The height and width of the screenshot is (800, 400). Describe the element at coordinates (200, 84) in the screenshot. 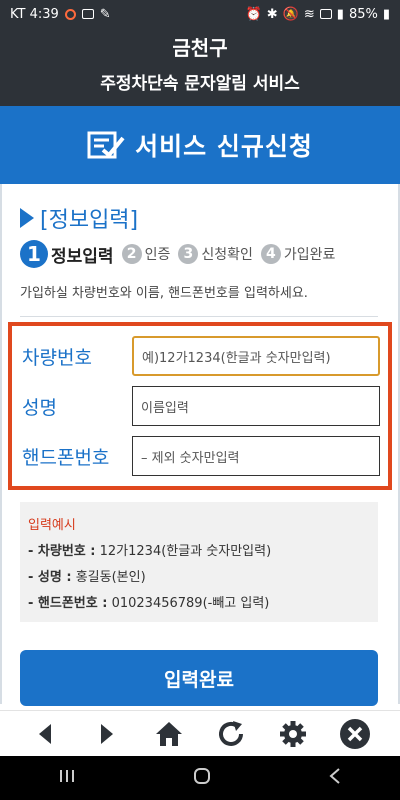

I see `service-title: 주정차단속 문자알림 서비스` at that location.